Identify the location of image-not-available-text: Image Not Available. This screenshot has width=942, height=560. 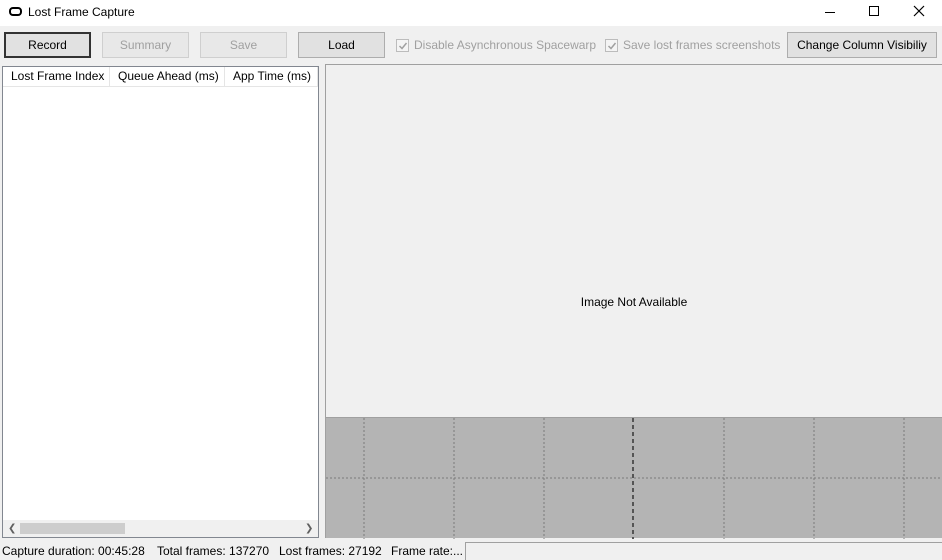
(634, 302).